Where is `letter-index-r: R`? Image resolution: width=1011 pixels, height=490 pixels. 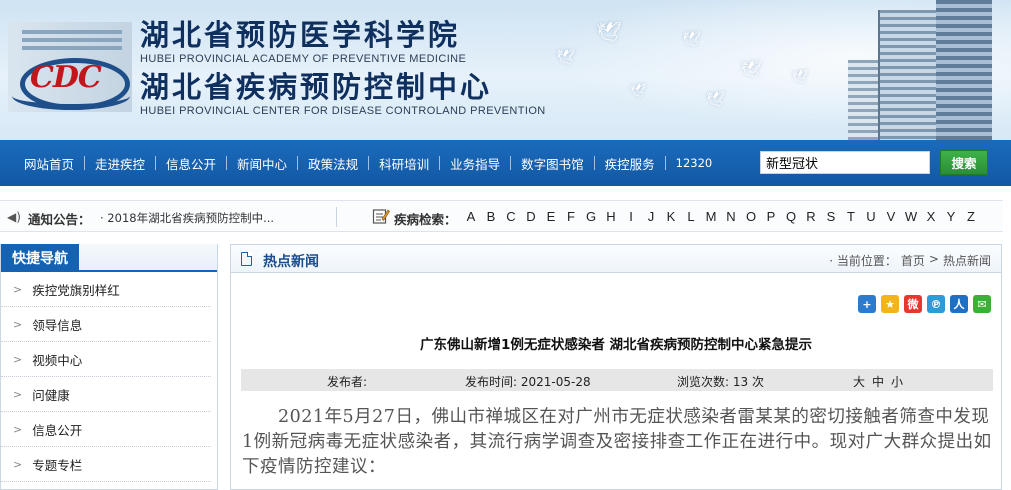
letter-index-r: R is located at coordinates (811, 216).